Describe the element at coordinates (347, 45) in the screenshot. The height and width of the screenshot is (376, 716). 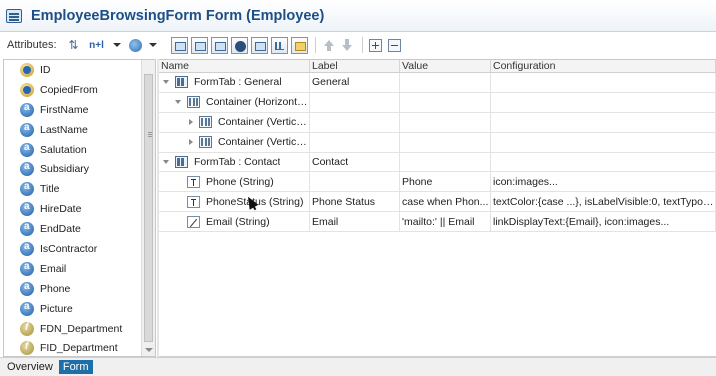
I see `move-down-icon` at that location.